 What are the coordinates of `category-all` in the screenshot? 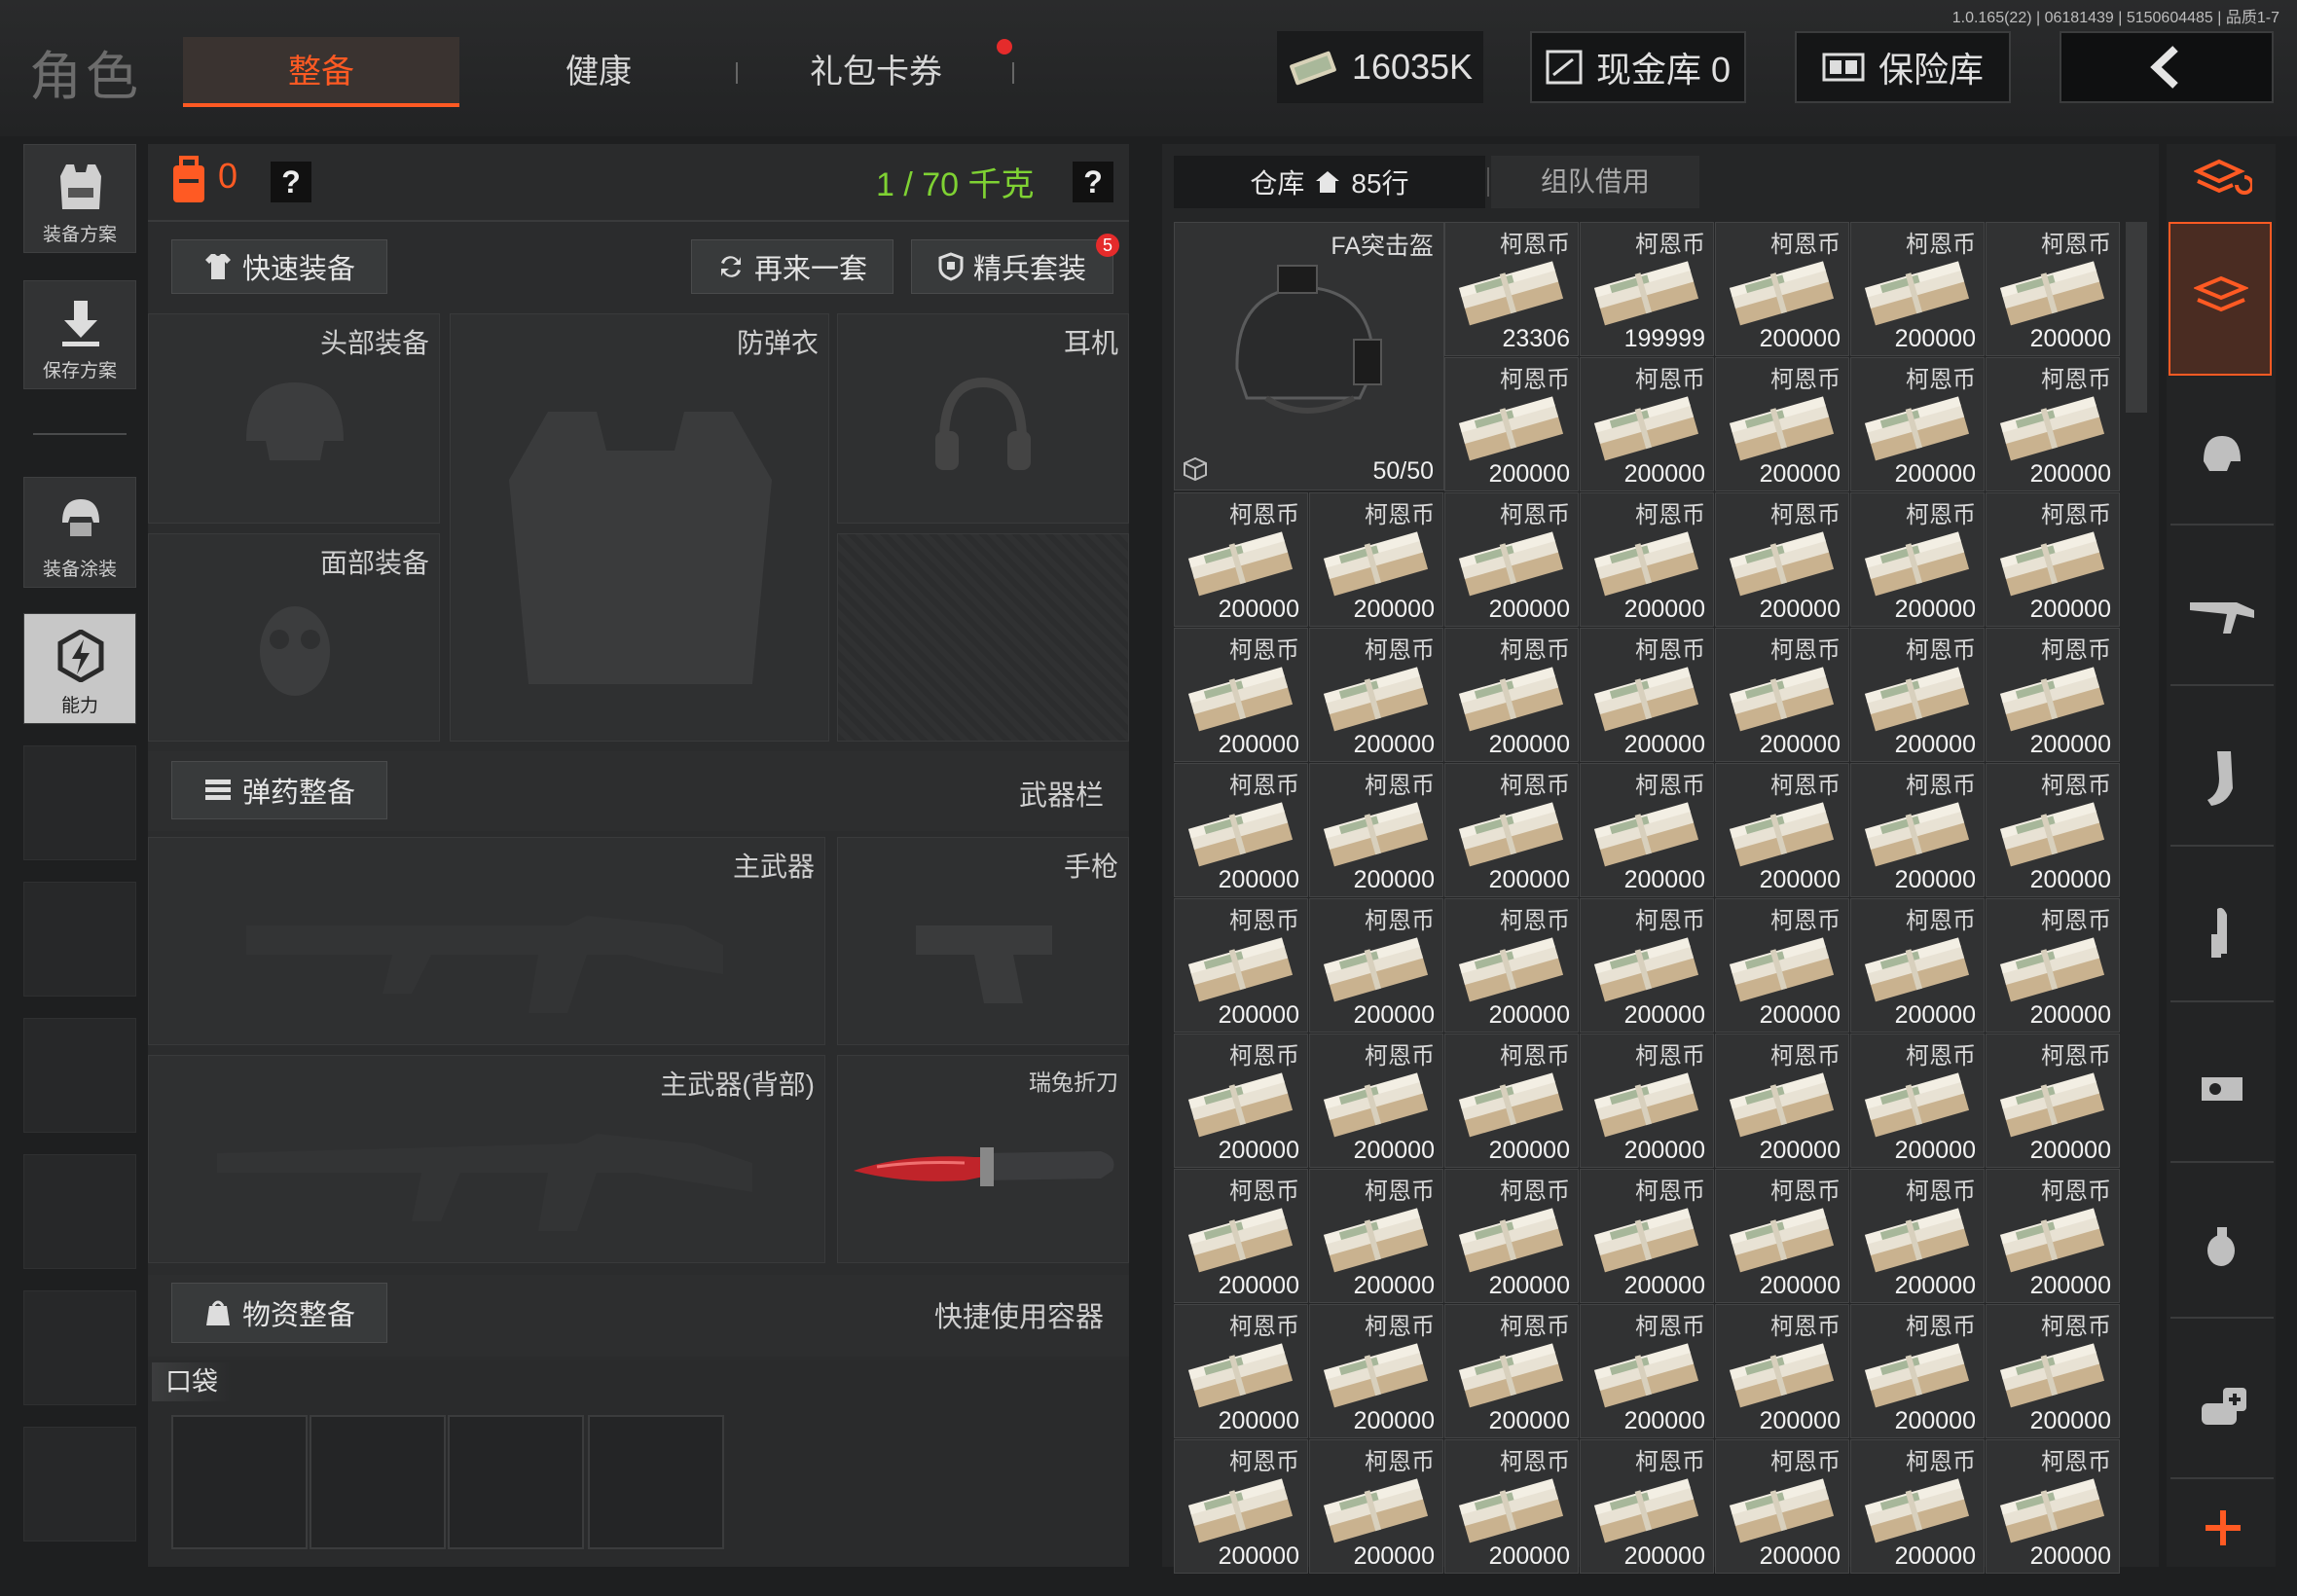 It's located at (2220, 299).